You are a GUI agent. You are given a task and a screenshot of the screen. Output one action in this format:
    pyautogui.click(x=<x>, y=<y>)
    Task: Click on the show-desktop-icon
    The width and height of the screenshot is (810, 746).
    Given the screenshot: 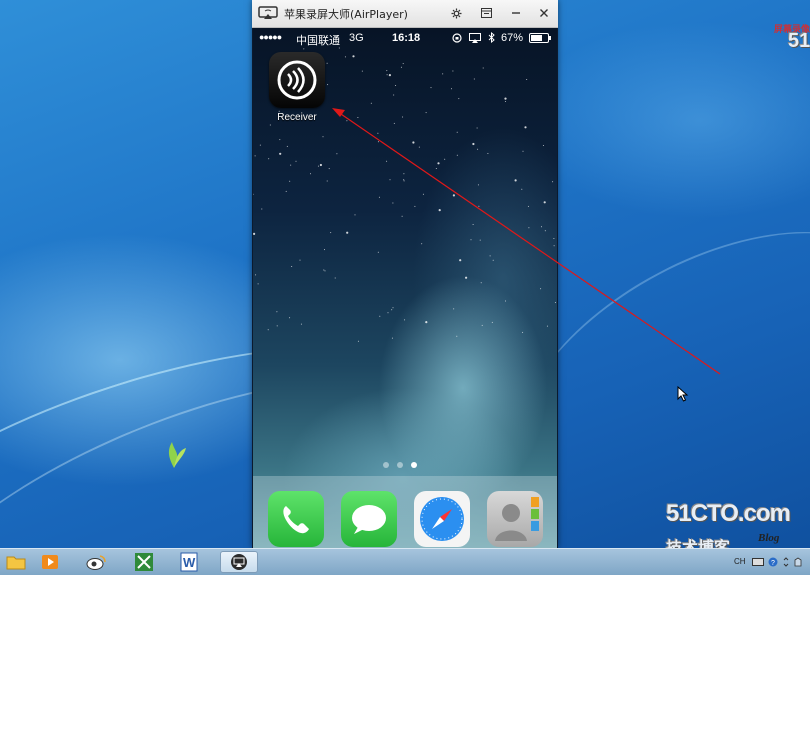 What is the action you would take?
    pyautogui.click(x=798, y=562)
    